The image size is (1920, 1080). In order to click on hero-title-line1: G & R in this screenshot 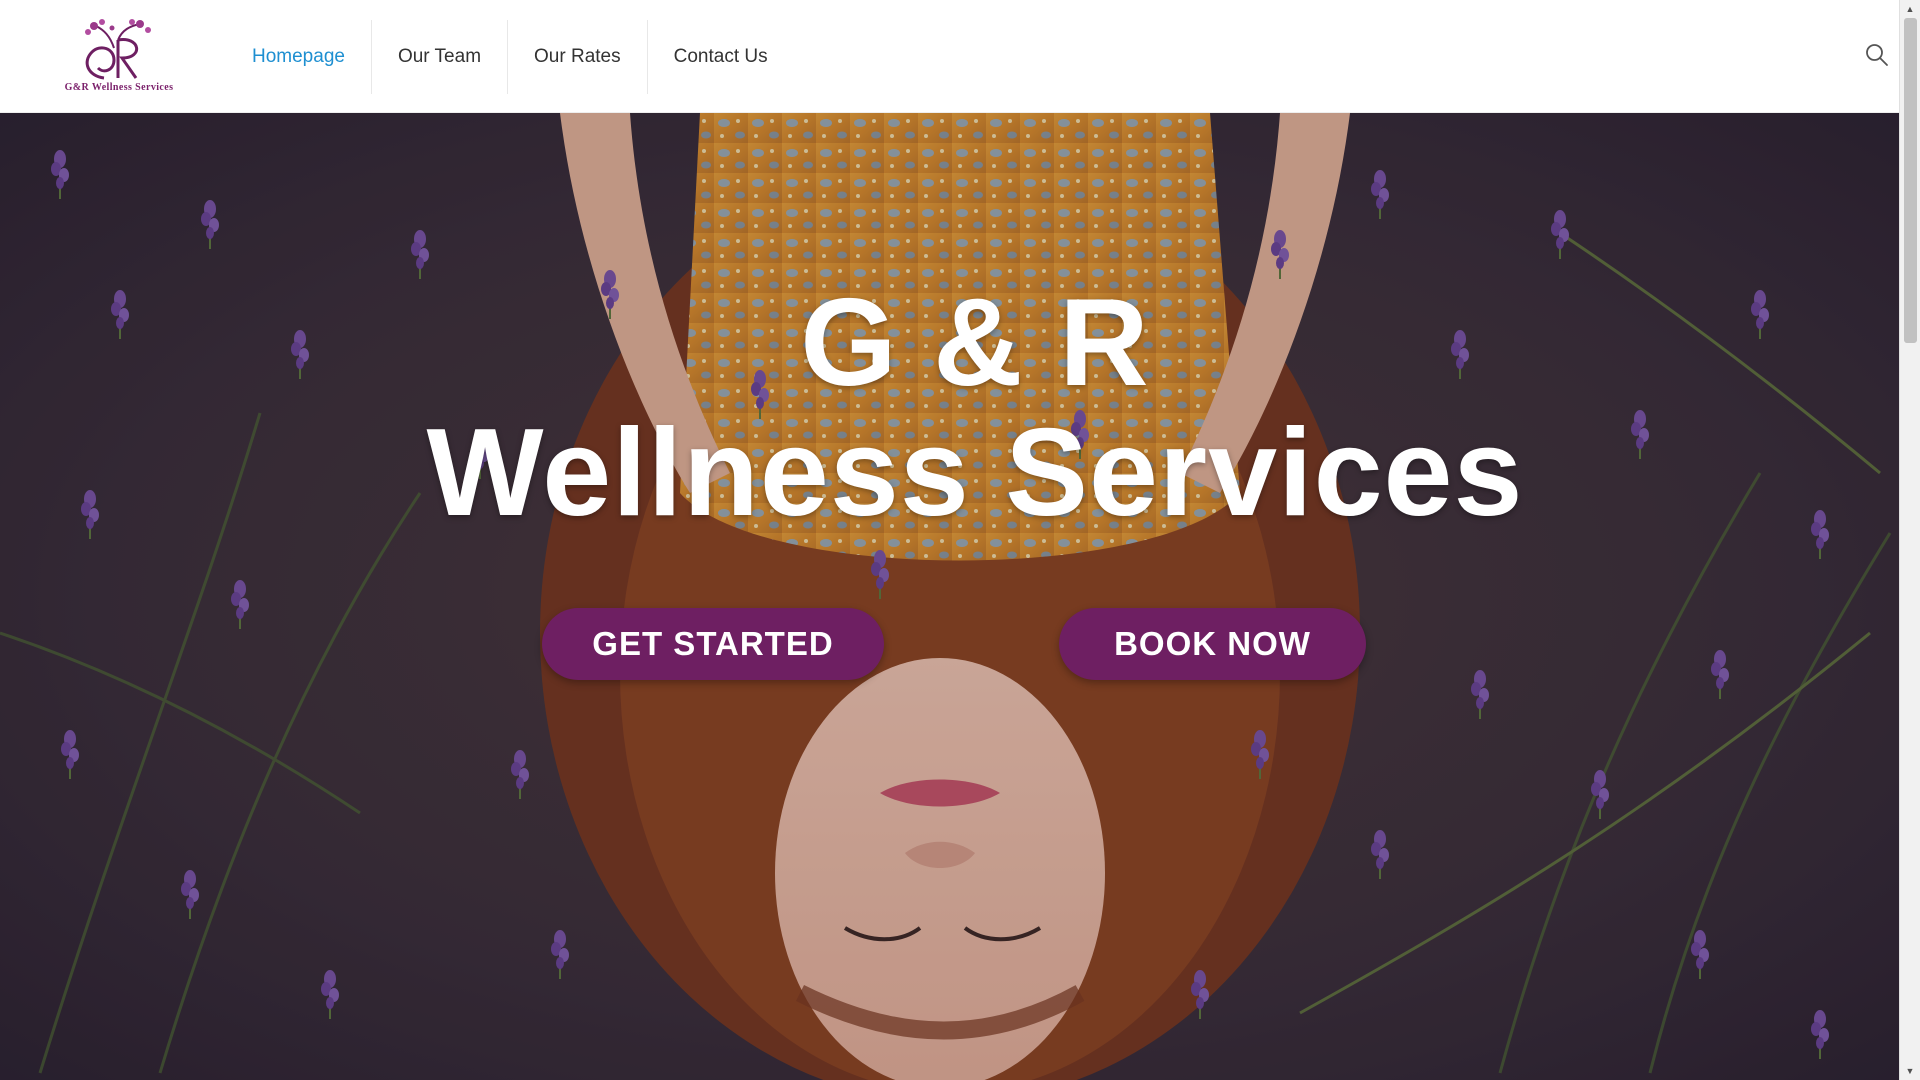, I will do `click(975, 343)`.